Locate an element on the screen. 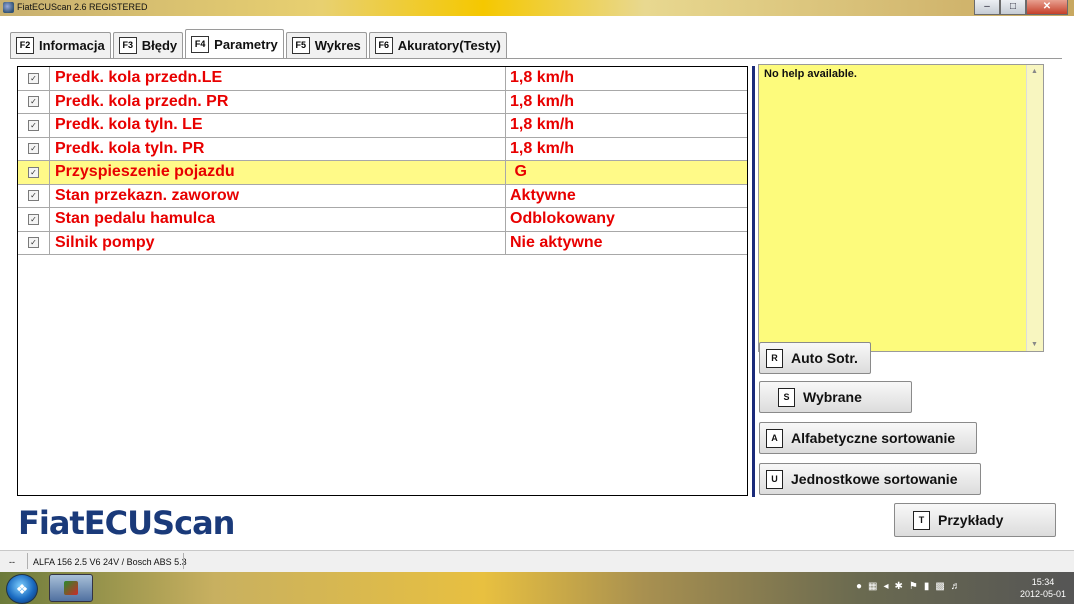 The image size is (1074, 604). parameter-row: ✓ Predk. kola przedn.LE 1,8 km/h is located at coordinates (382, 79).